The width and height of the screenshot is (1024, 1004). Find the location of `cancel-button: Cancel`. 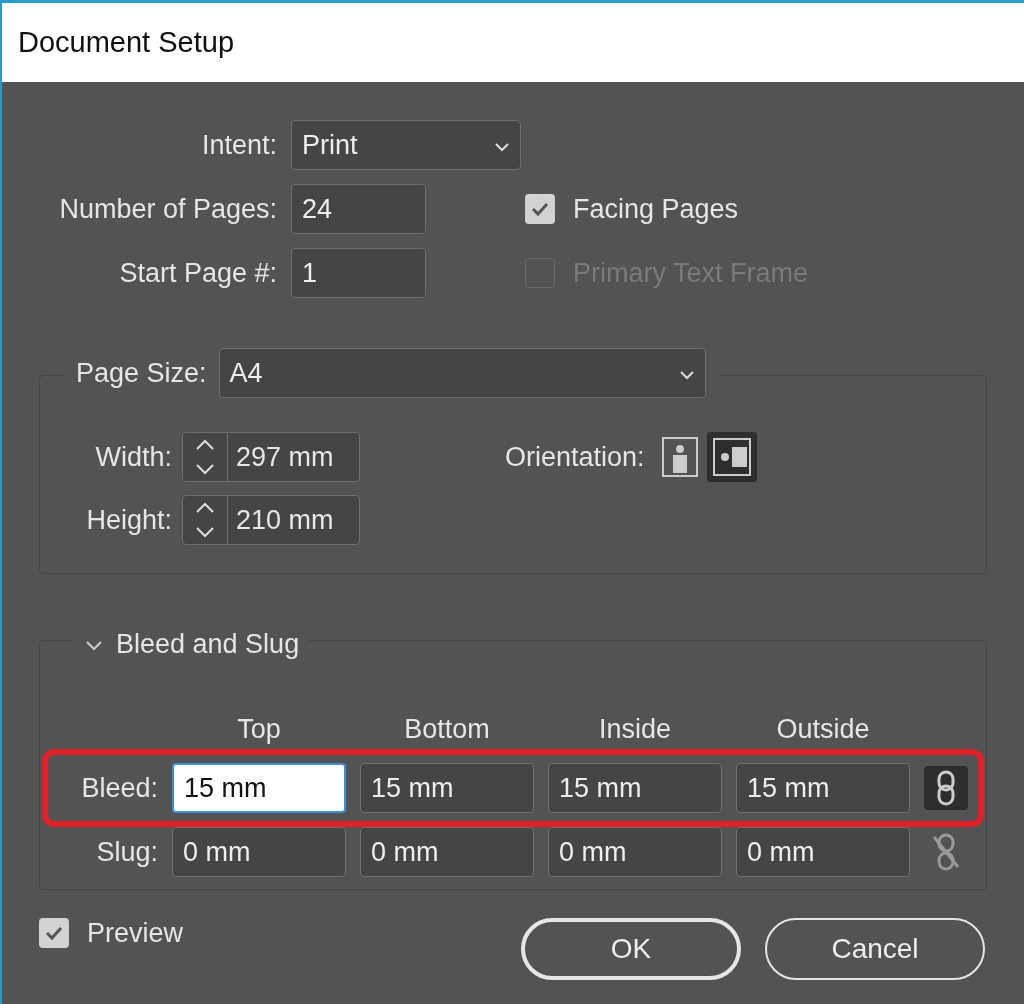

cancel-button: Cancel is located at coordinates (875, 949).